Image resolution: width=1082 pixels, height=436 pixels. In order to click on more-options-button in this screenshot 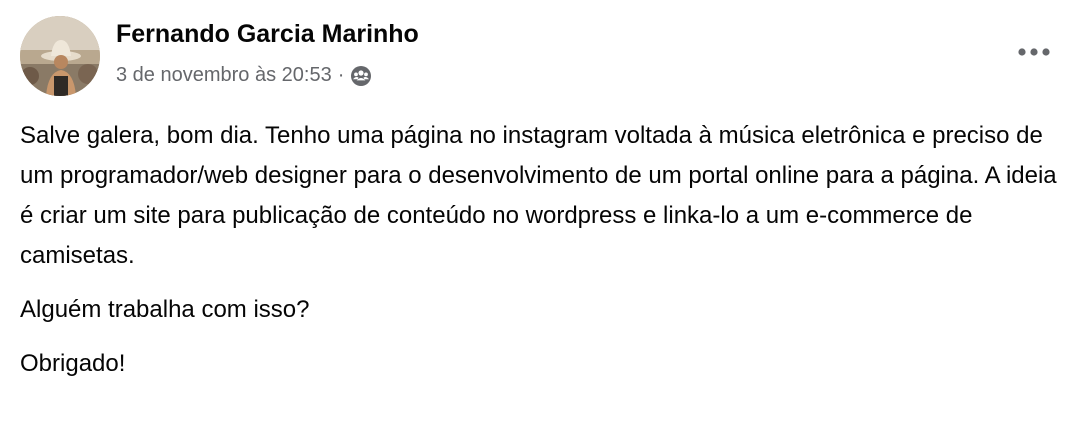, I will do `click(1034, 52)`.